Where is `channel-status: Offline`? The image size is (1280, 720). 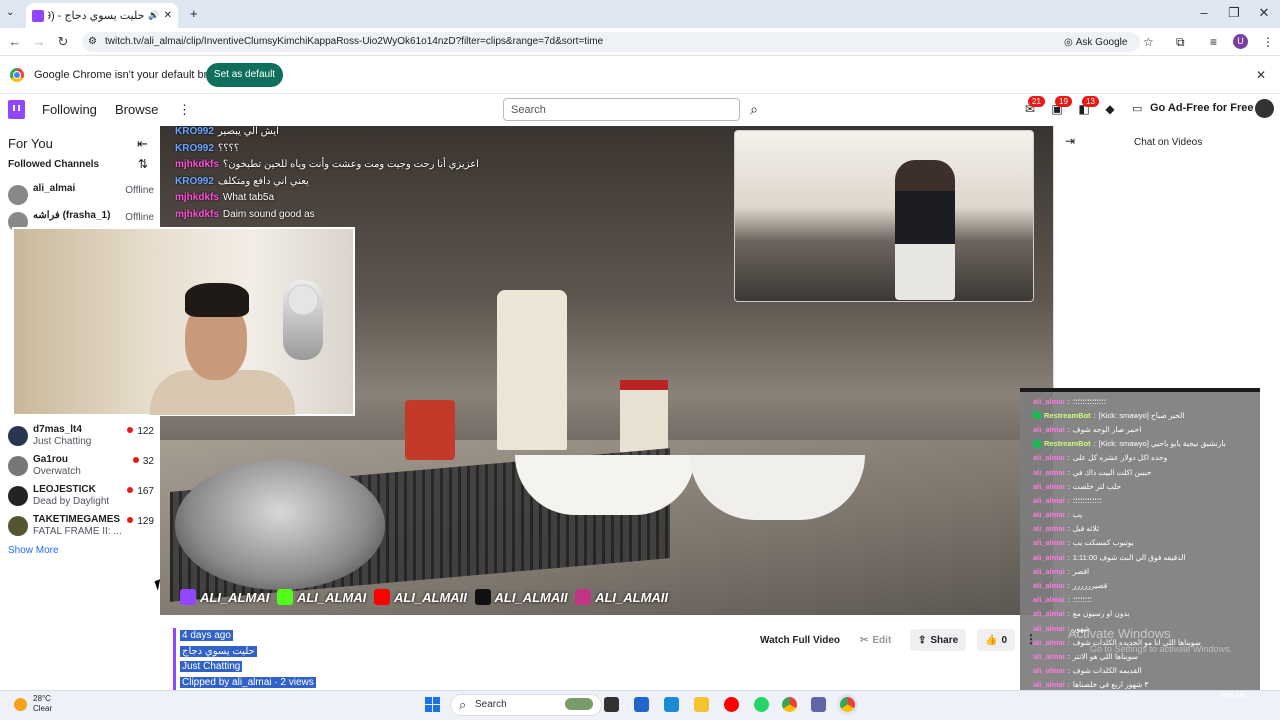
channel-status: Offline is located at coordinates (139, 190).